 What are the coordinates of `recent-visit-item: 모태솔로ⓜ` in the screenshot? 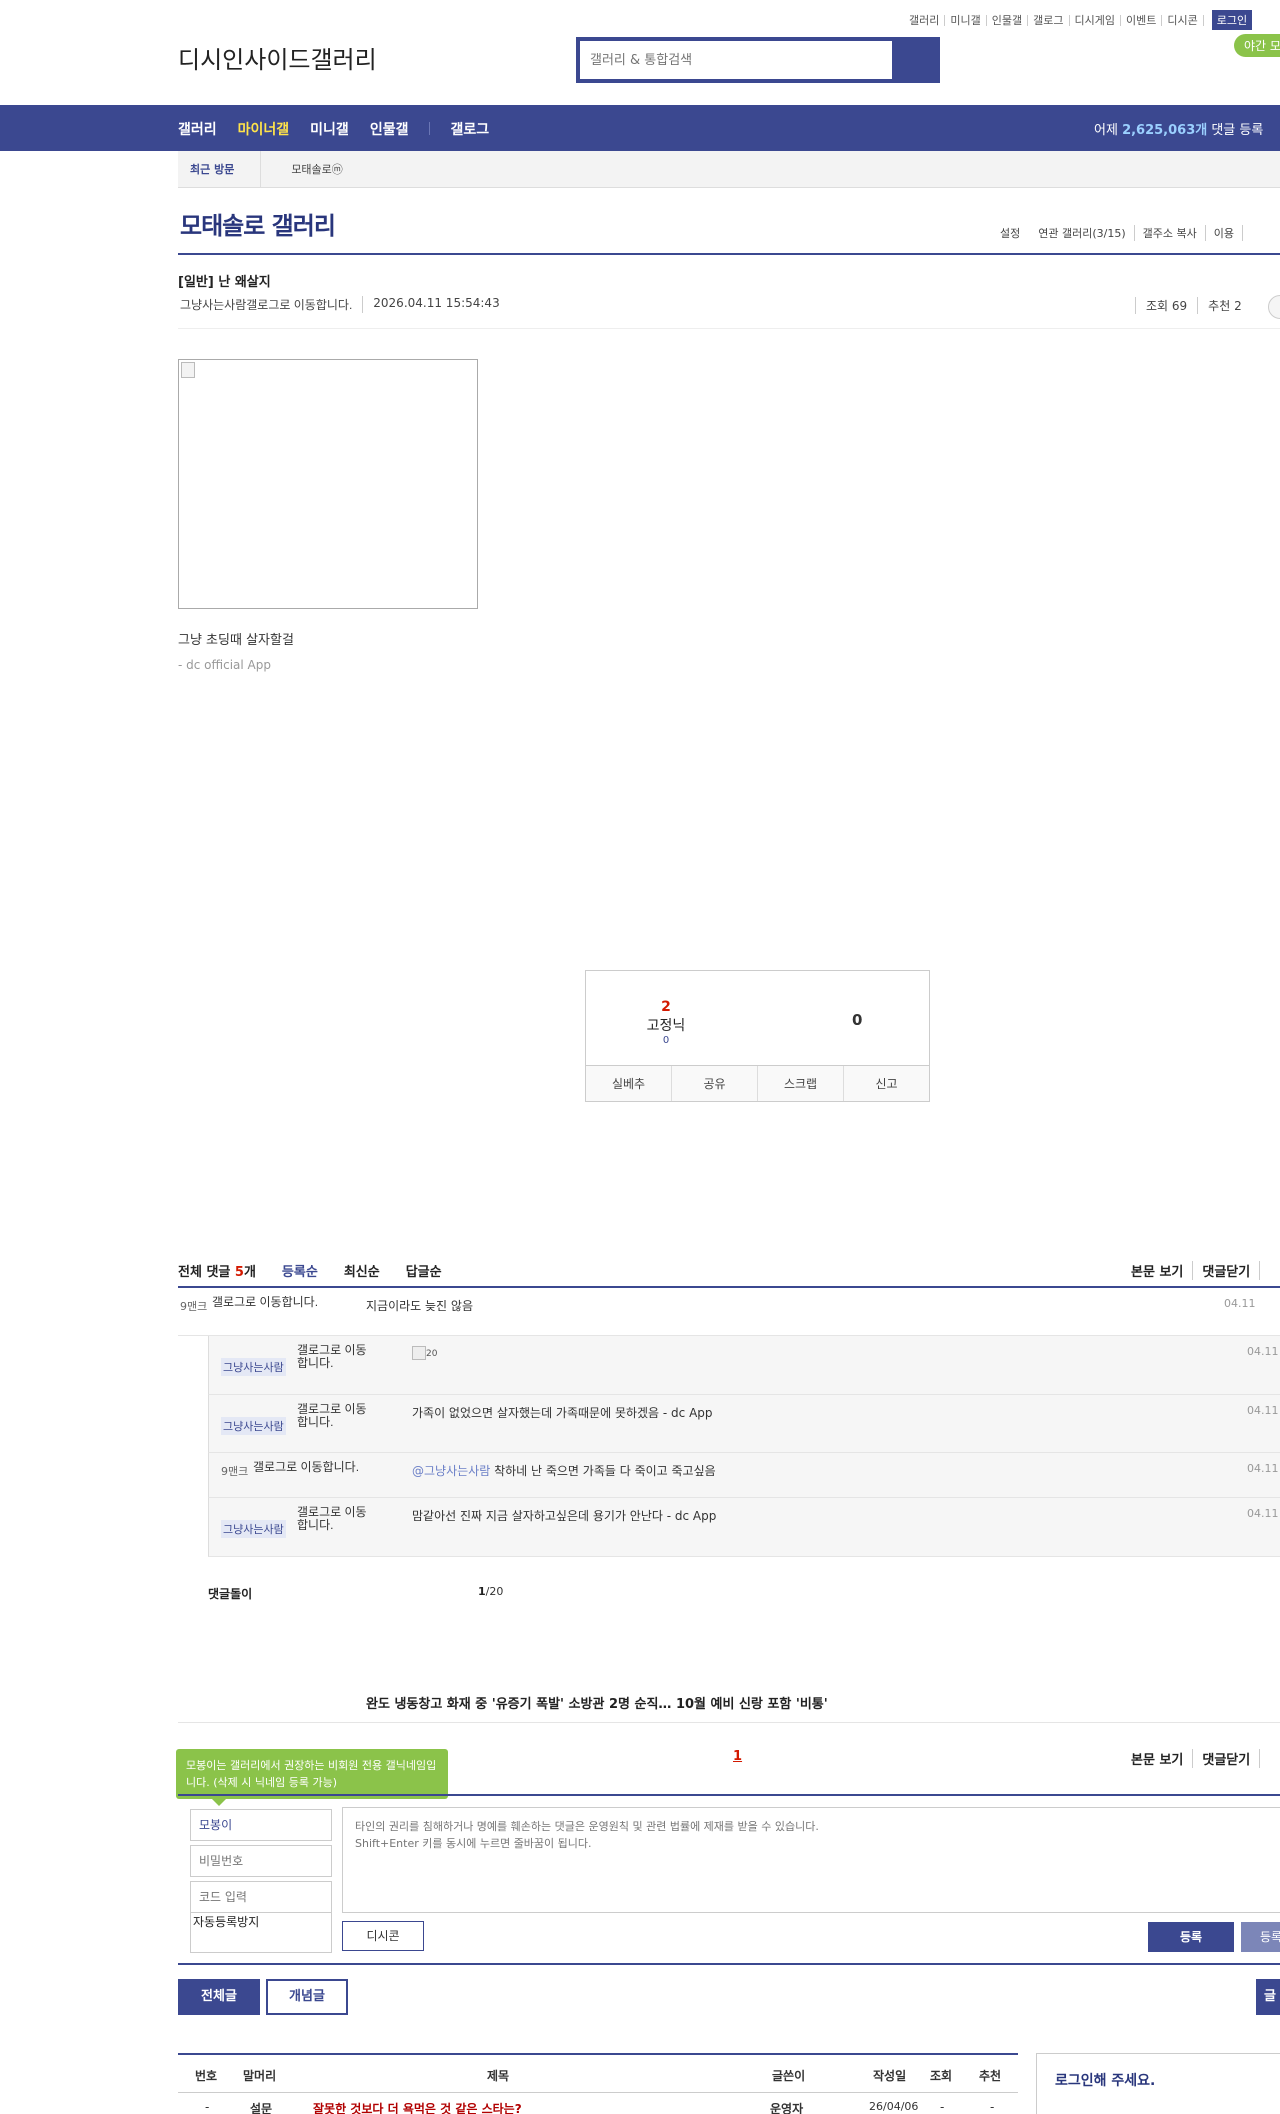 It's located at (316, 169).